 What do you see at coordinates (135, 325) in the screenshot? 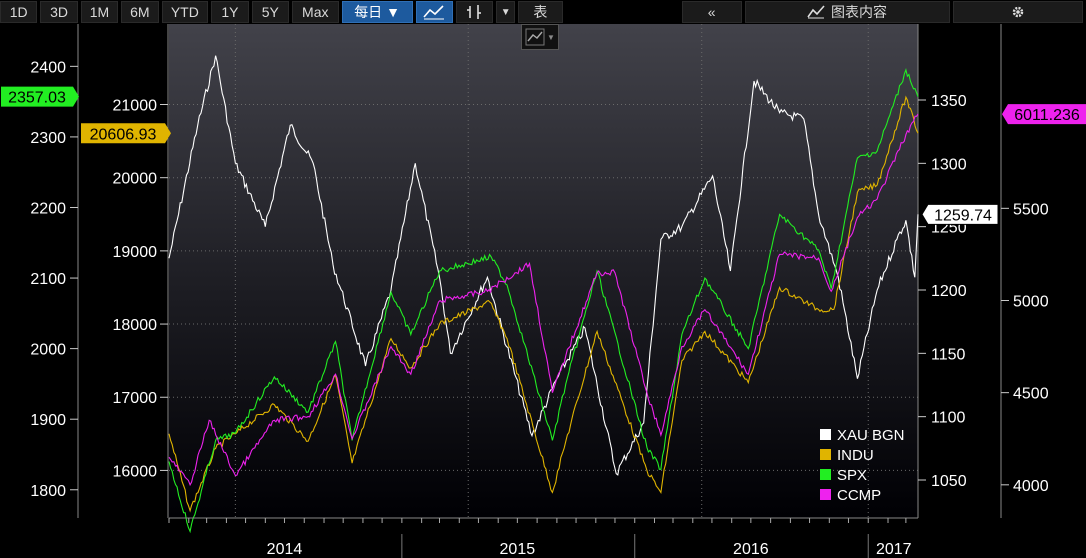
I see `indu-tick-label: 18000` at bounding box center [135, 325].